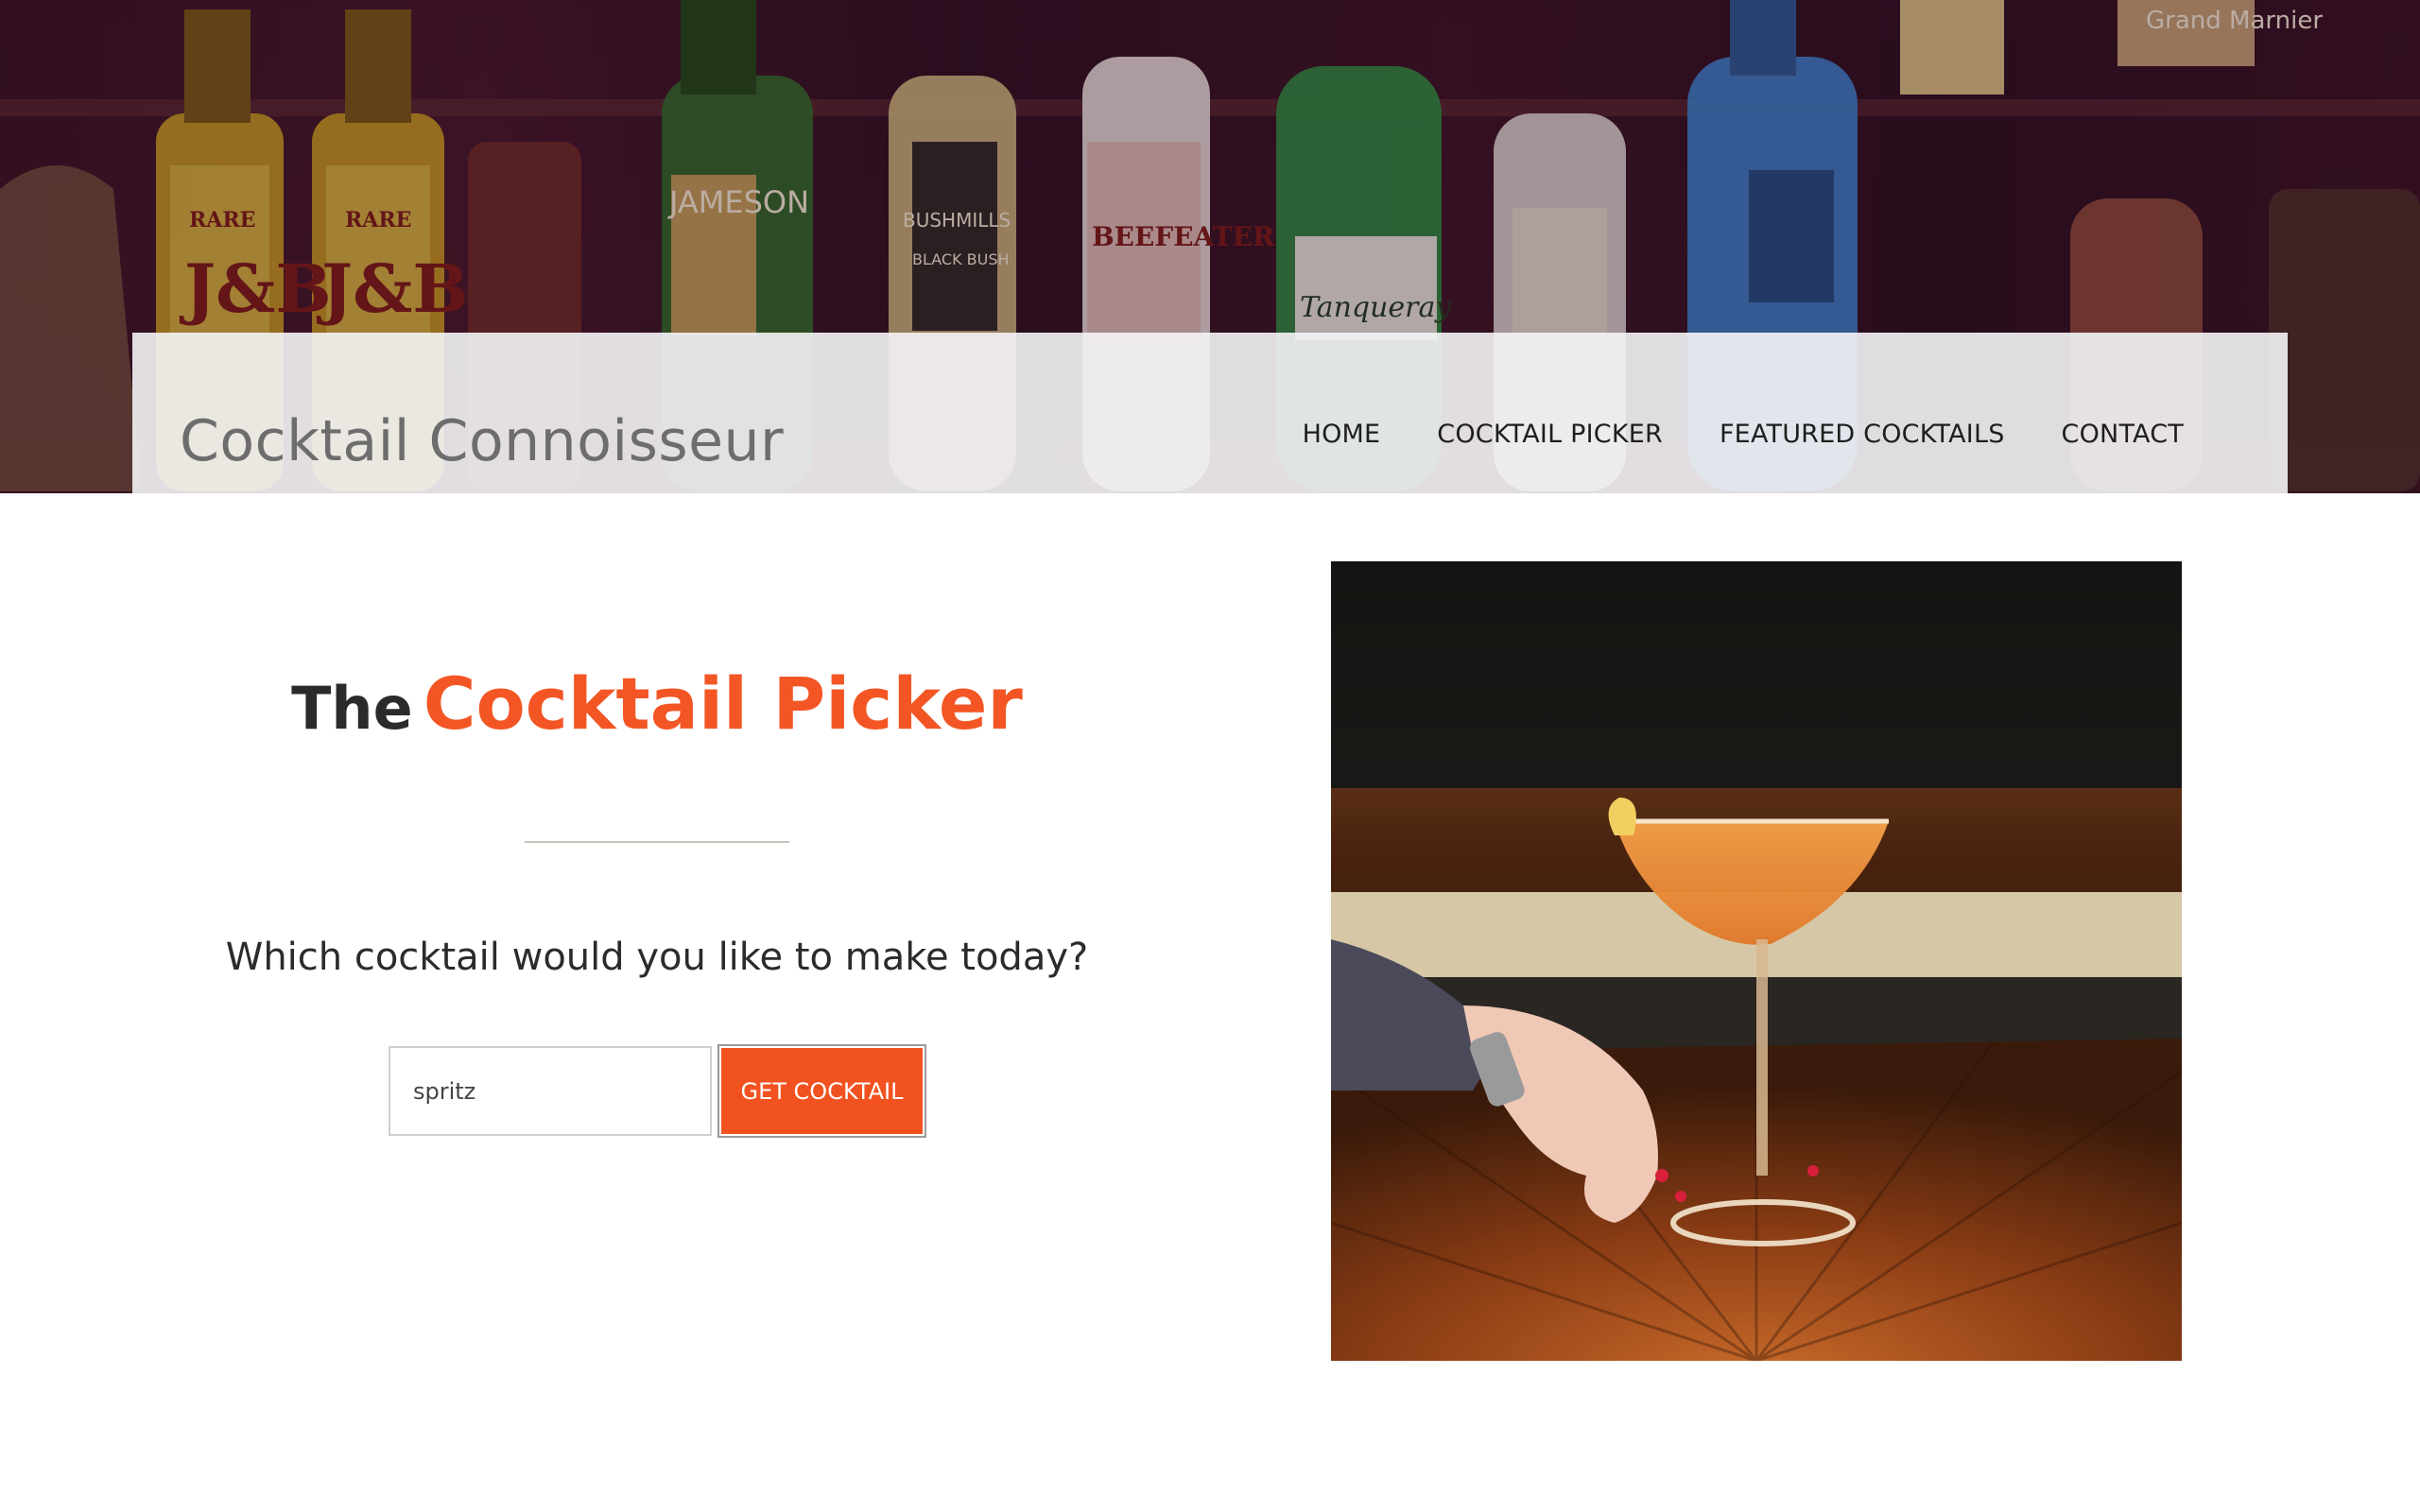 The width and height of the screenshot is (2420, 1512). Describe the element at coordinates (1862, 434) in the screenshot. I see `nav-featured-cocktails: FEATURED COCKTAILS` at that location.